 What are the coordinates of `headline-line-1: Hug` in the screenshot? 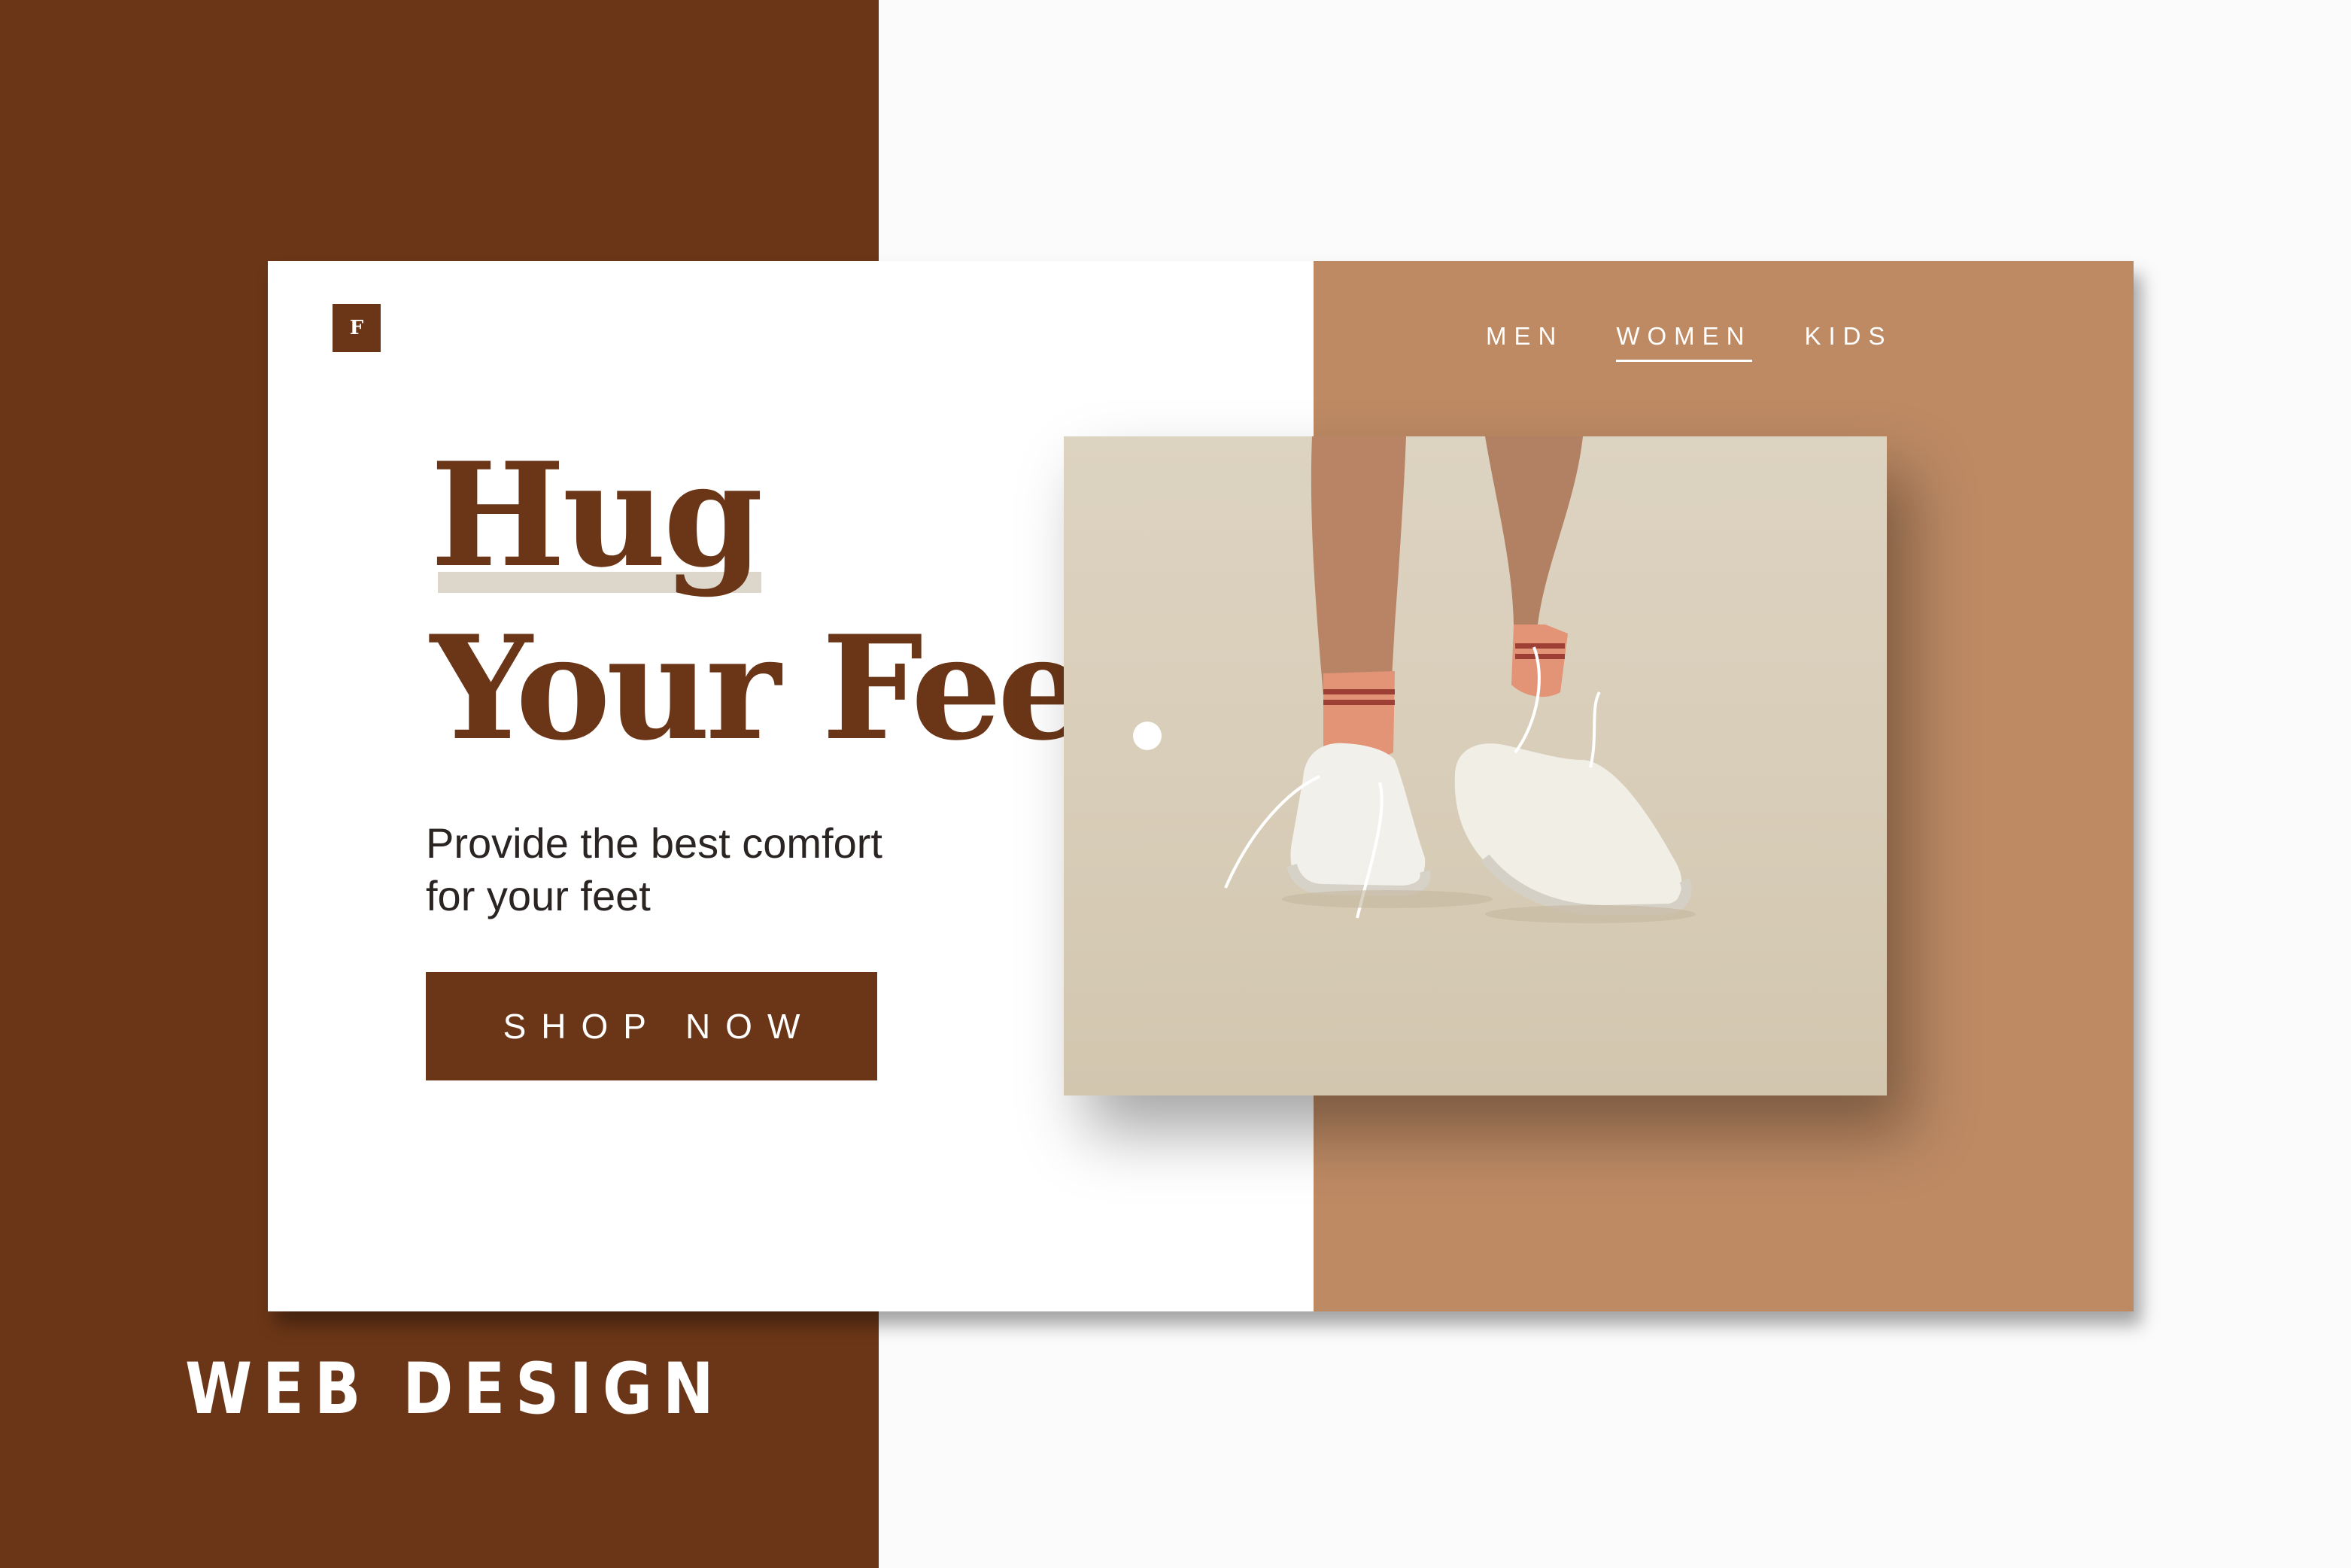 It's located at (597, 515).